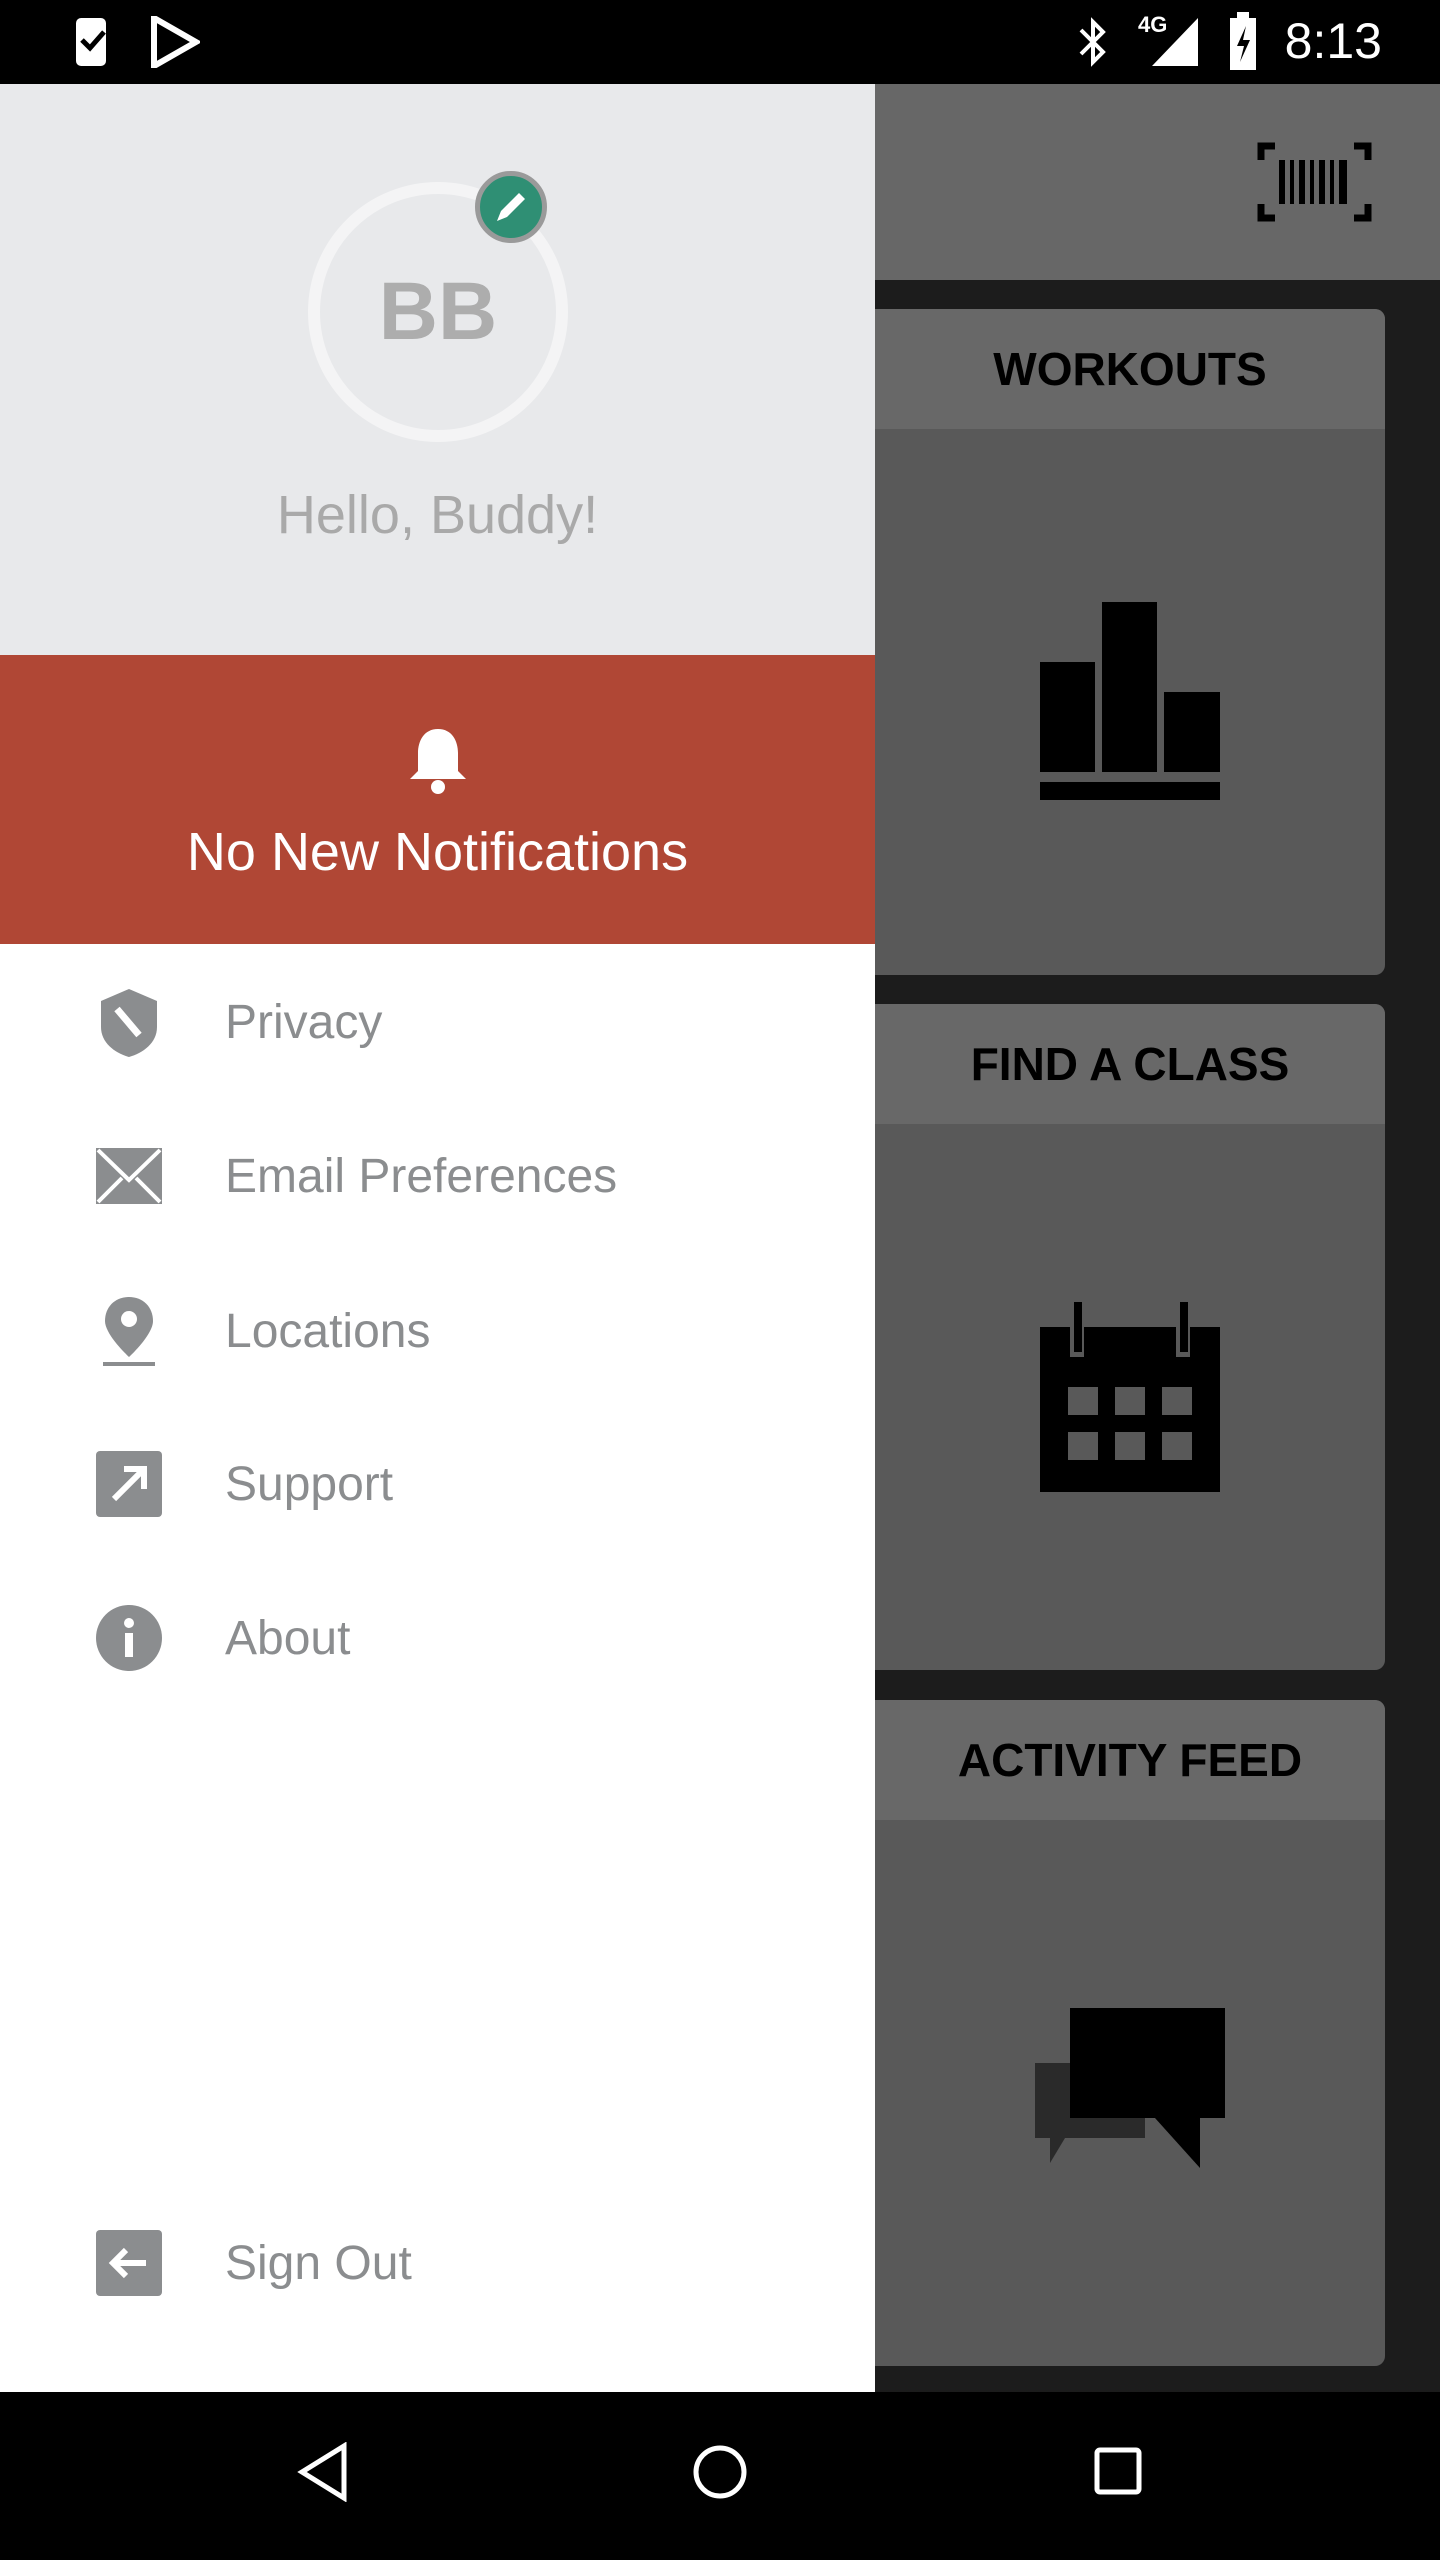  I want to click on notifications-text: No New Notifications, so click(437, 852).